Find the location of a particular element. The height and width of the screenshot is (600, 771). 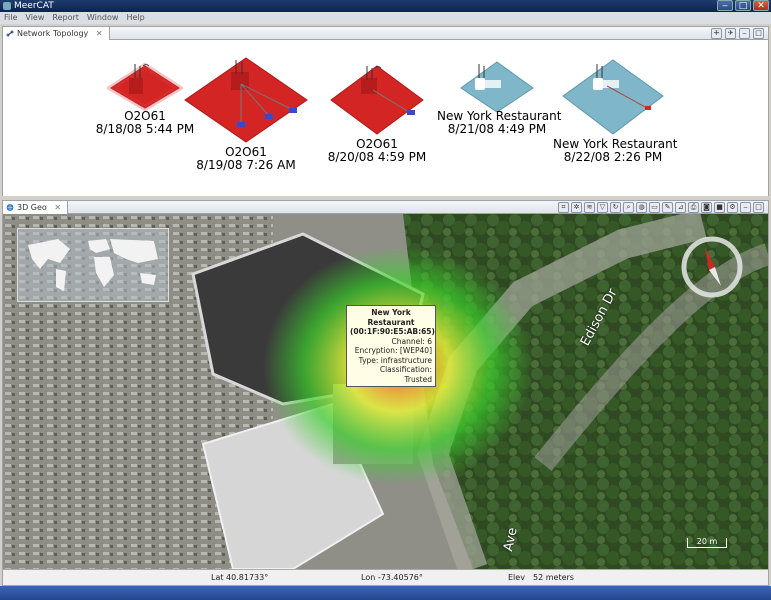

scale-label: 20 m is located at coordinates (707, 541).